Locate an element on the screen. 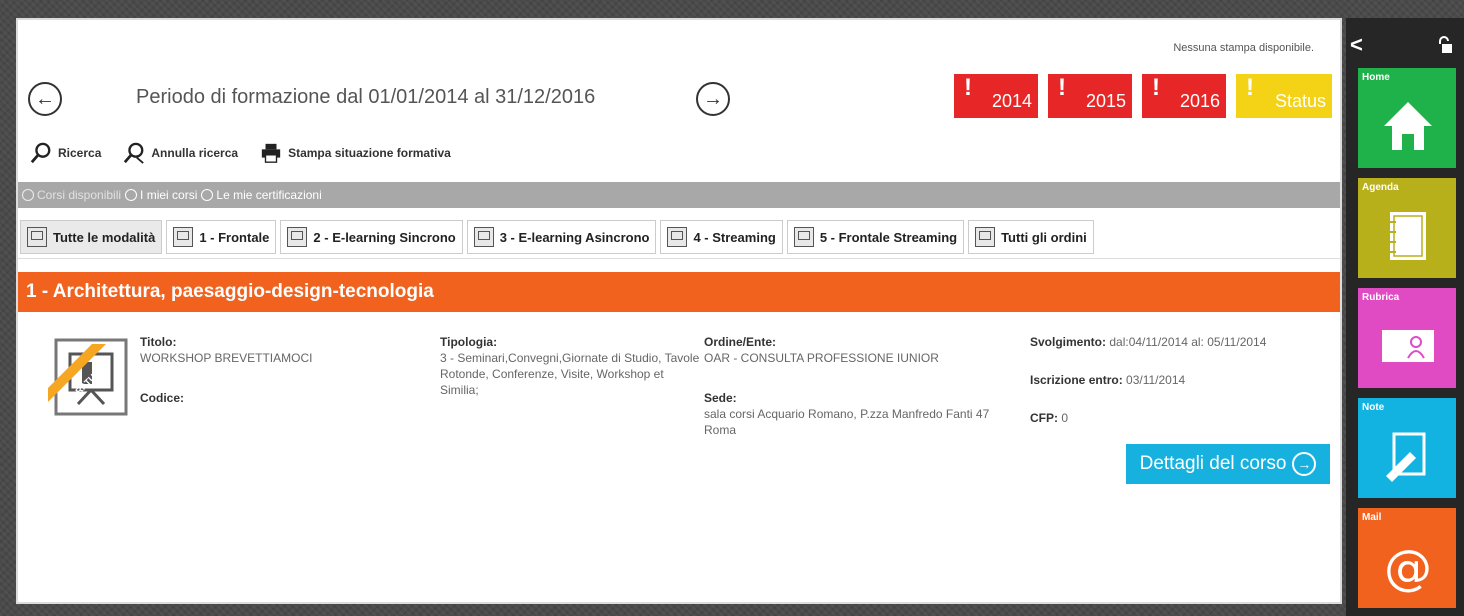  course-details-button: Dettagli del corso → is located at coordinates (1228, 464).